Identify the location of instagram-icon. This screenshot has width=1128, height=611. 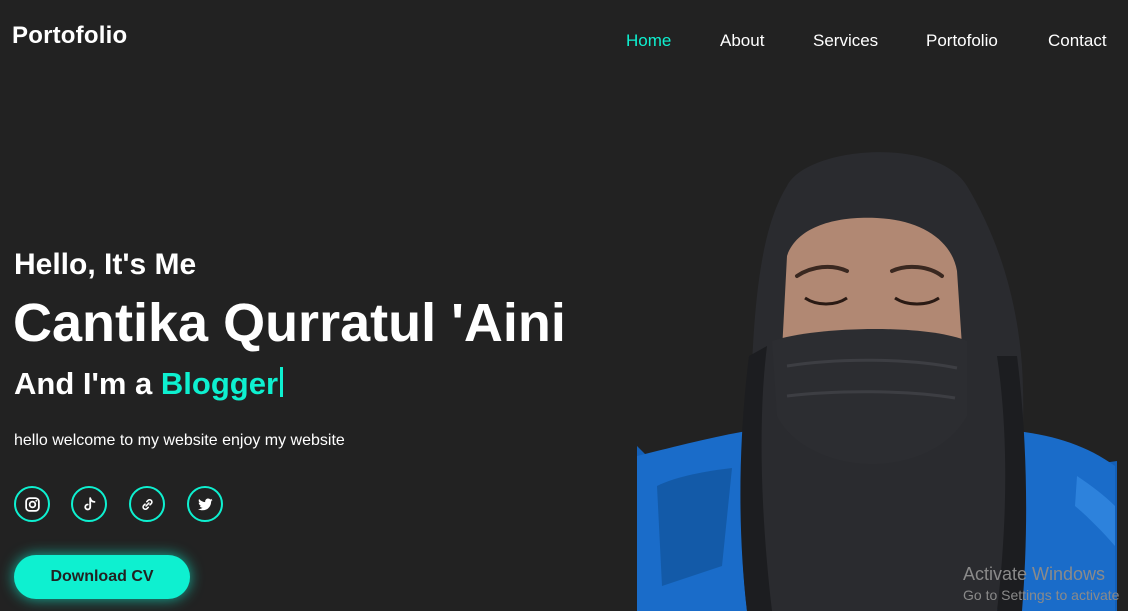
(32, 504).